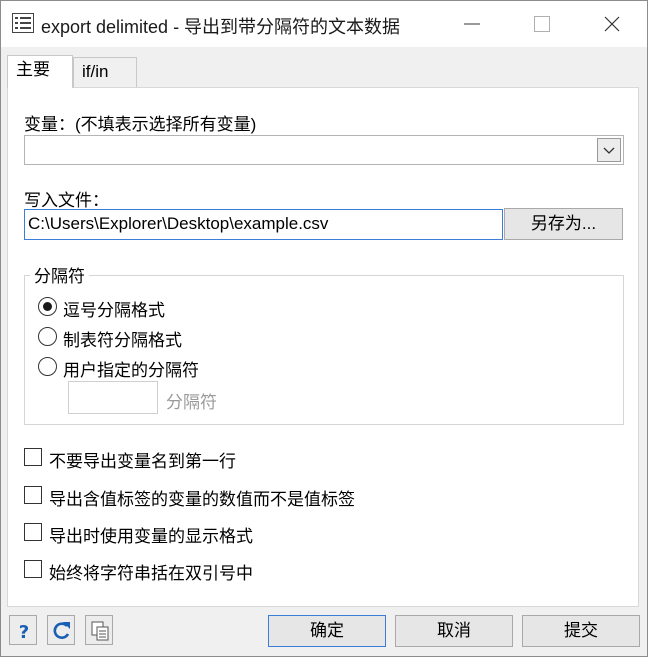  What do you see at coordinates (221, 27) in the screenshot?
I see `window-title: export delimited - 导出到带分隔符的文本数据` at bounding box center [221, 27].